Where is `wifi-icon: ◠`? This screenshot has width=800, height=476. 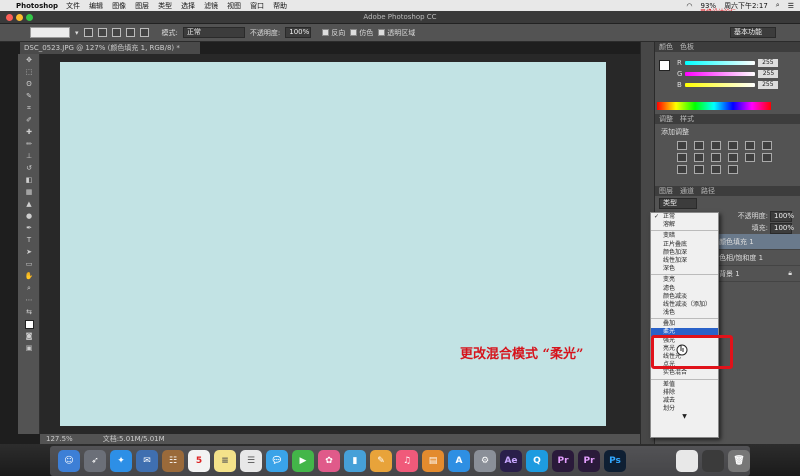 wifi-icon: ◠ is located at coordinates (689, 6).